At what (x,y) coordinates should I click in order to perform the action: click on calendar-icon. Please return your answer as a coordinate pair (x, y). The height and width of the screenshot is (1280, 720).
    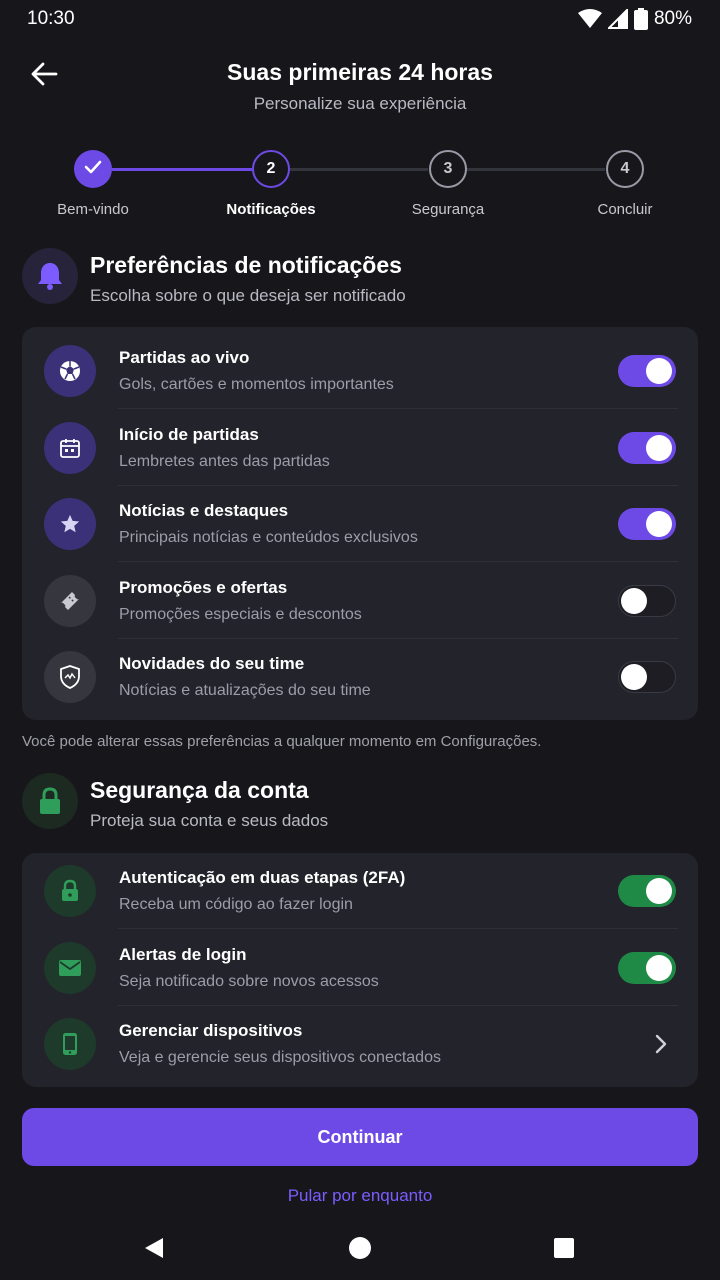
    Looking at the image, I should click on (70, 448).